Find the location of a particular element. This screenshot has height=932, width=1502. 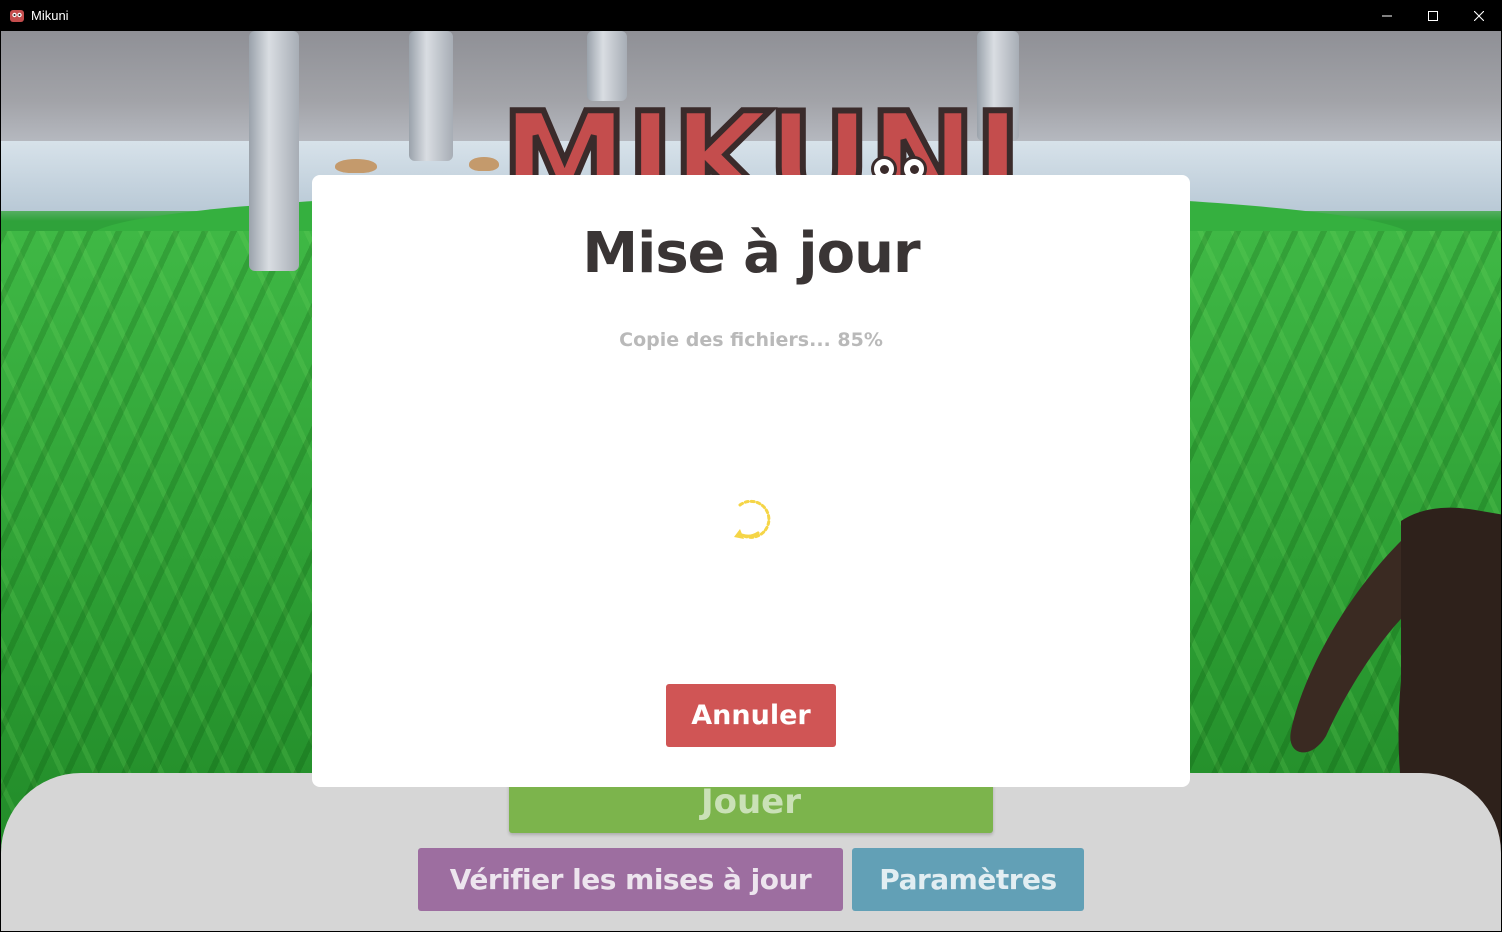

check-updates-button: Vérifier les mises à jour is located at coordinates (630, 879).